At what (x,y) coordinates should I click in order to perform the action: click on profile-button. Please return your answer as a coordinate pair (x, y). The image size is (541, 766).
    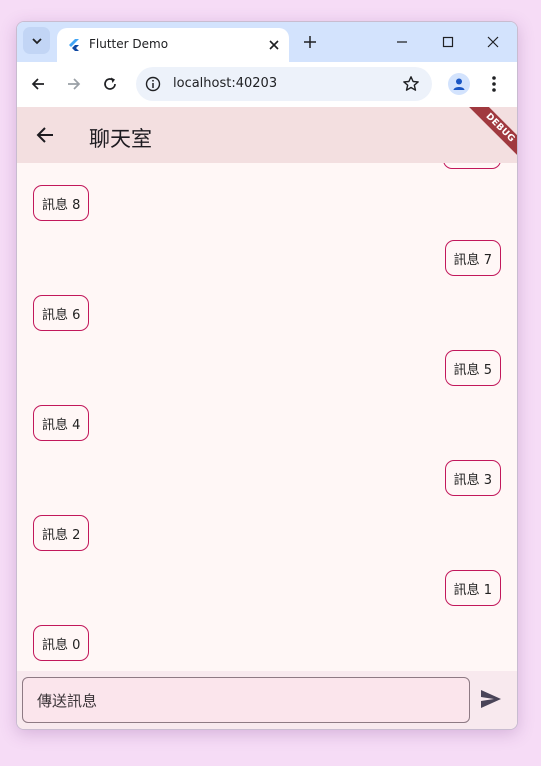
    Looking at the image, I should click on (459, 84).